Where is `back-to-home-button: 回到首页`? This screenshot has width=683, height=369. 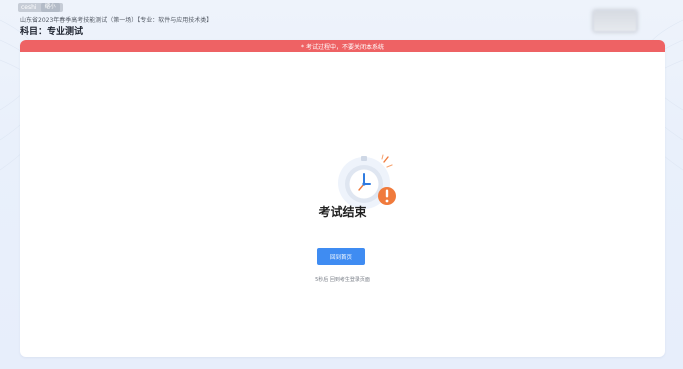 back-to-home-button: 回到首页 is located at coordinates (341, 256).